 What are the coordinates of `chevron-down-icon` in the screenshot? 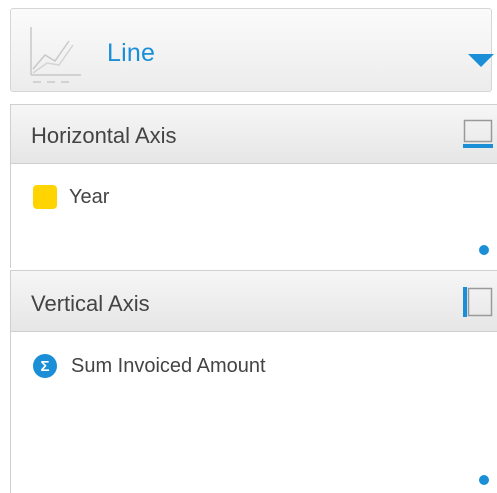 It's located at (481, 60).